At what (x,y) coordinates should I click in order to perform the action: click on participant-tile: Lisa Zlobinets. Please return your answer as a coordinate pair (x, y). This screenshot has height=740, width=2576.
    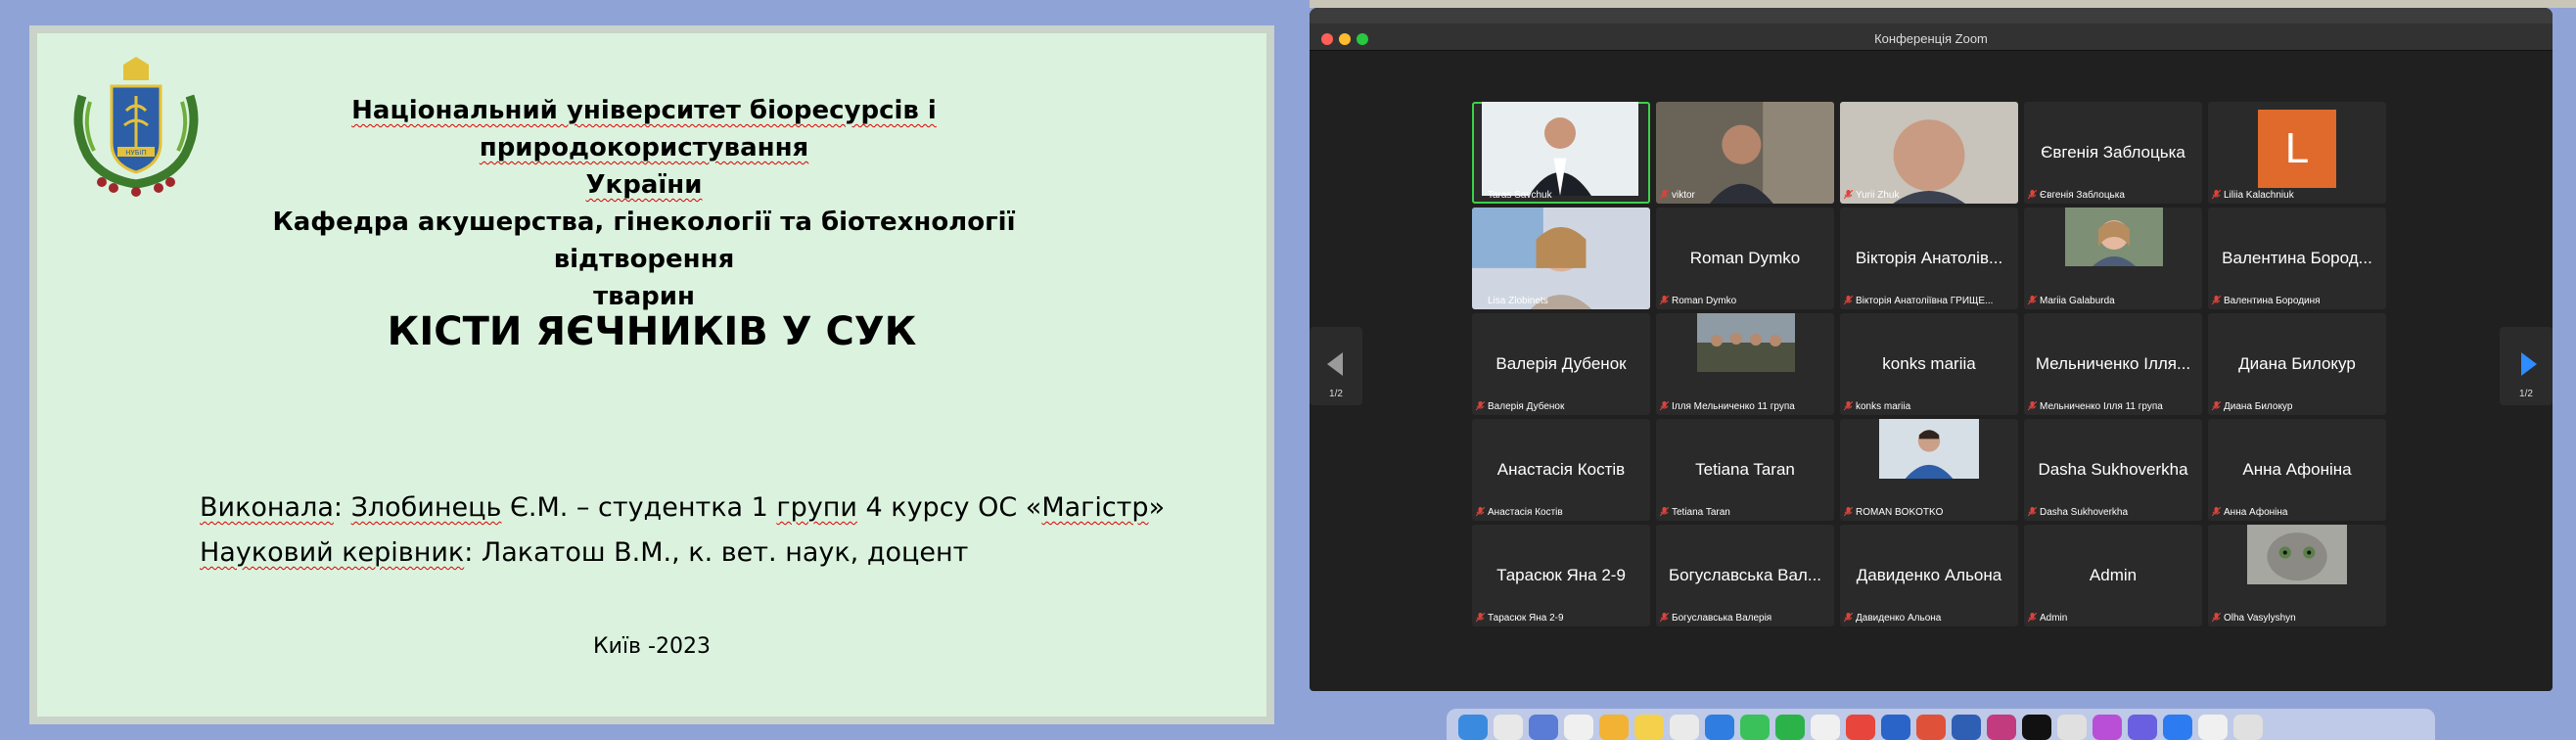
    Looking at the image, I should click on (1561, 258).